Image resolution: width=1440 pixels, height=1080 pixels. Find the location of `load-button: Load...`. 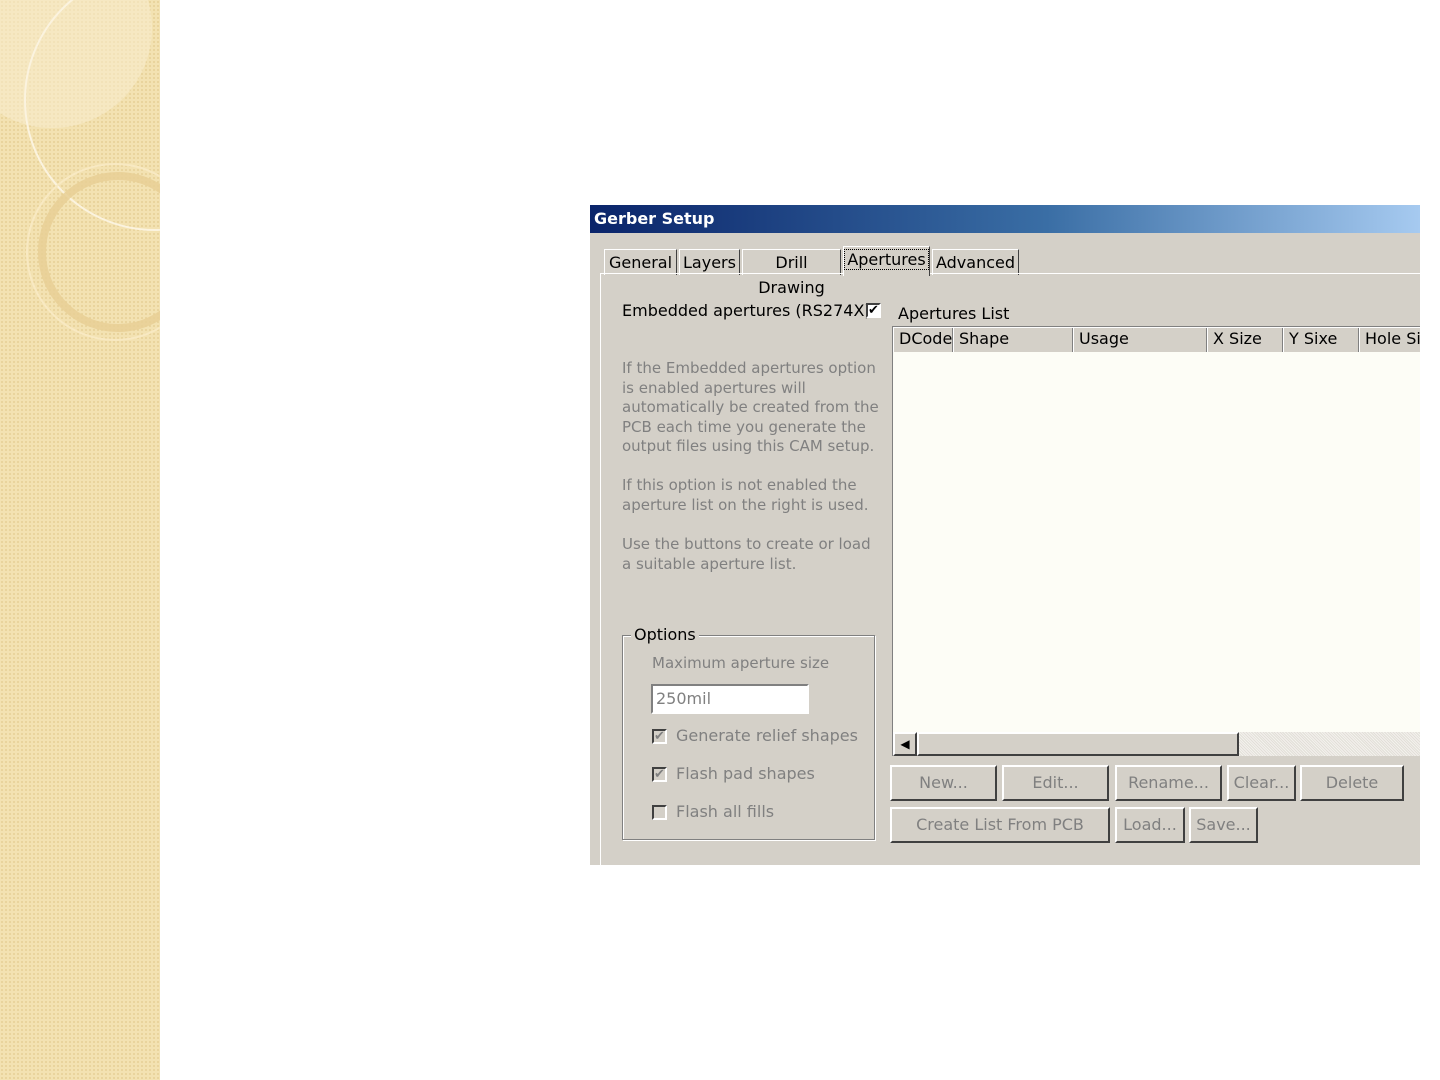

load-button: Load... is located at coordinates (1150, 825).